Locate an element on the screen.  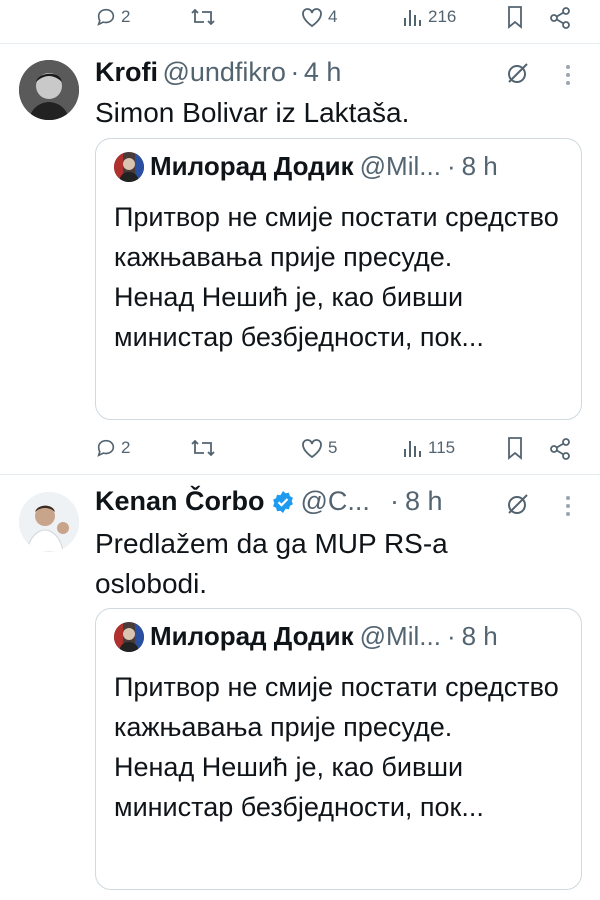
author-handle: @undfikro is located at coordinates (223, 72).